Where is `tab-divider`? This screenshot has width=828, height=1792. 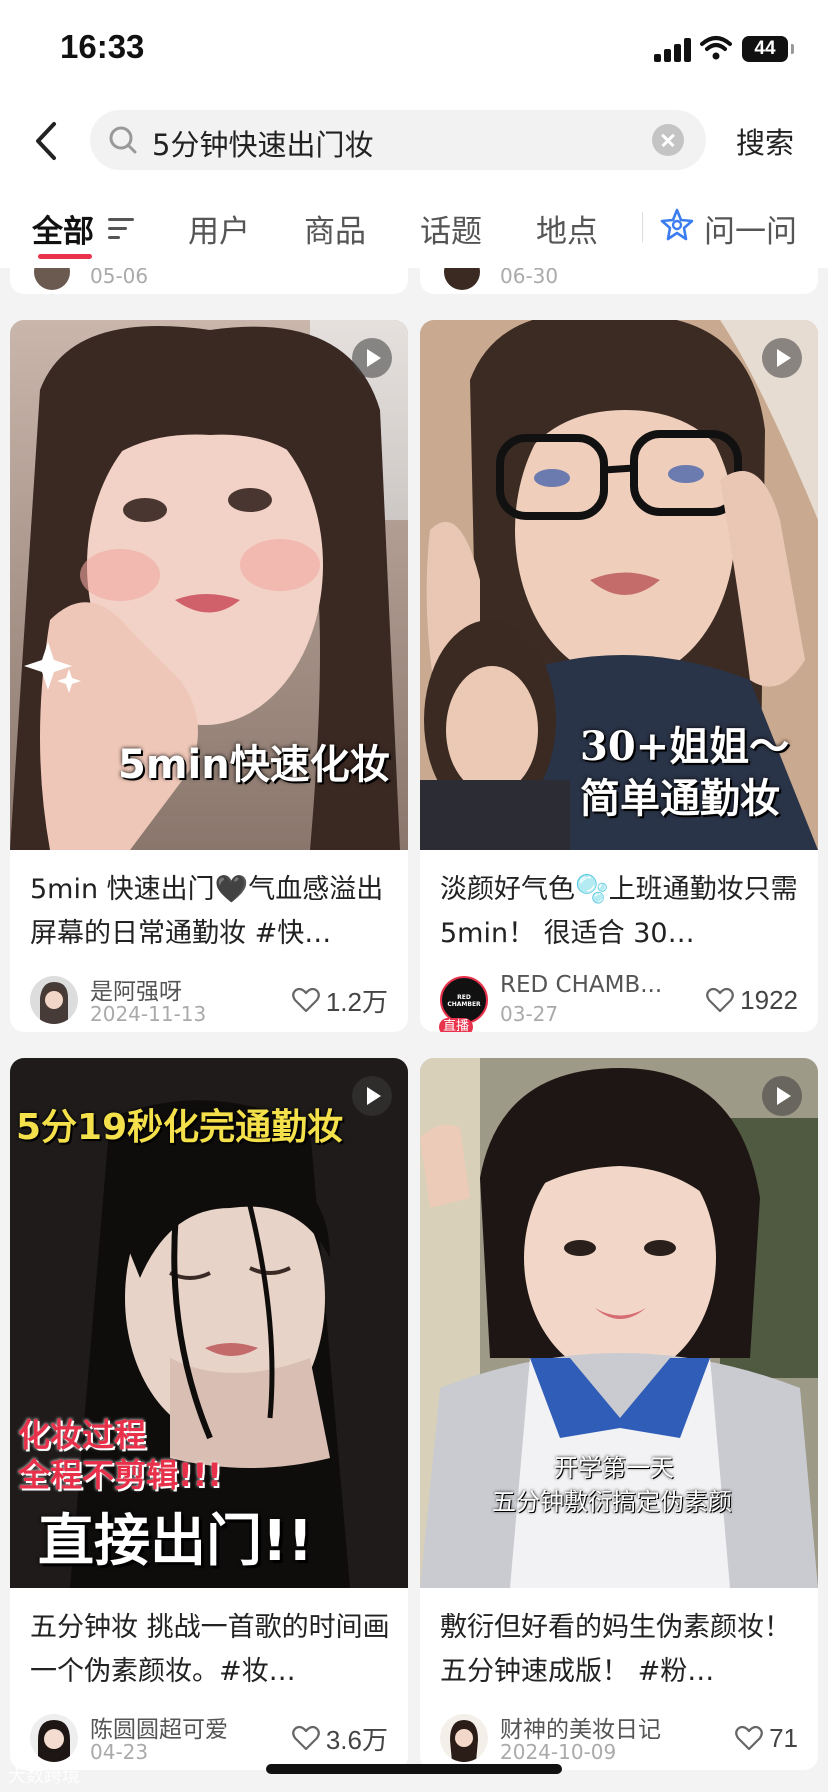
tab-divider is located at coordinates (642, 227).